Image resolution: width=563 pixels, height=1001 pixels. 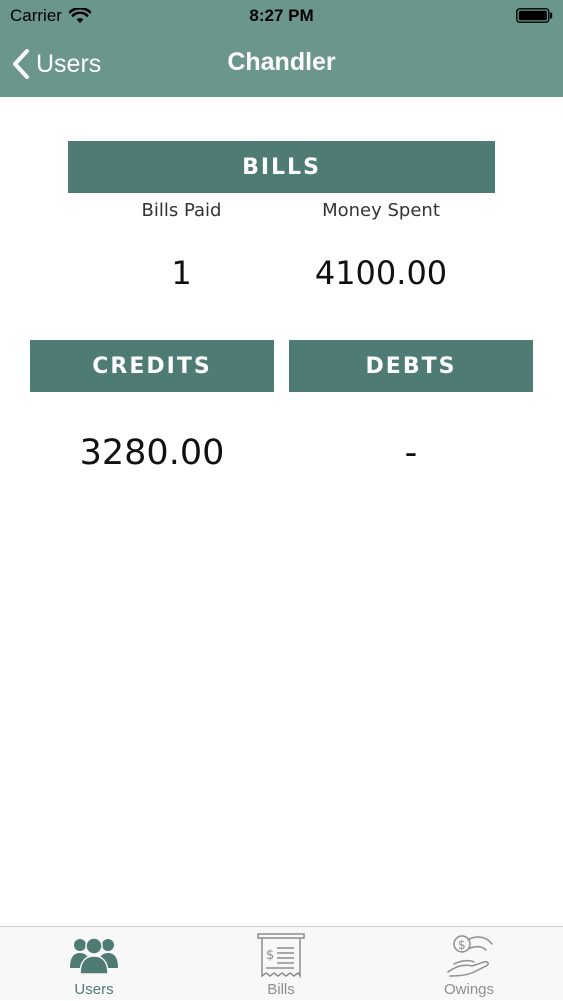 What do you see at coordinates (469, 989) in the screenshot?
I see `tab-owings-label: Owings` at bounding box center [469, 989].